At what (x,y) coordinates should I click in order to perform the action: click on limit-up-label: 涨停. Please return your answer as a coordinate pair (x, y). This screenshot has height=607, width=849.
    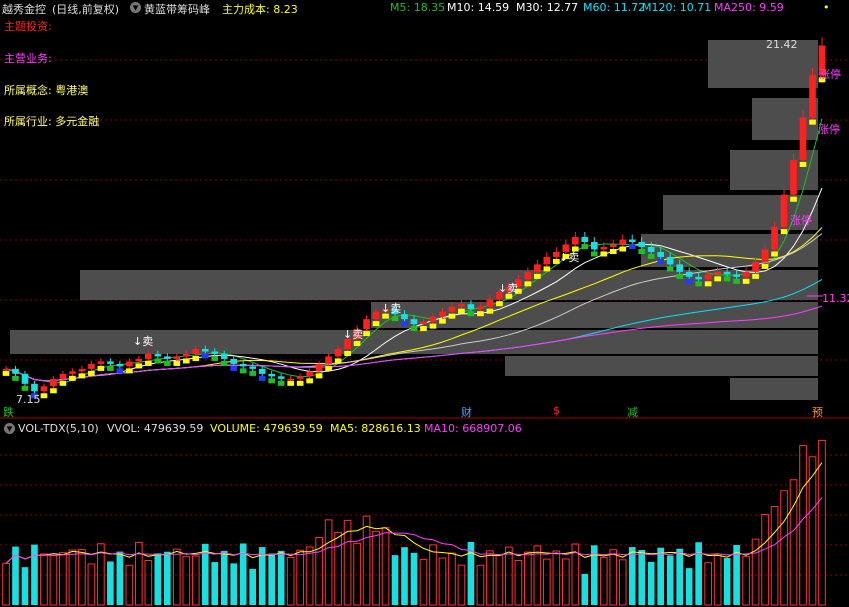
    Looking at the image, I should click on (830, 74).